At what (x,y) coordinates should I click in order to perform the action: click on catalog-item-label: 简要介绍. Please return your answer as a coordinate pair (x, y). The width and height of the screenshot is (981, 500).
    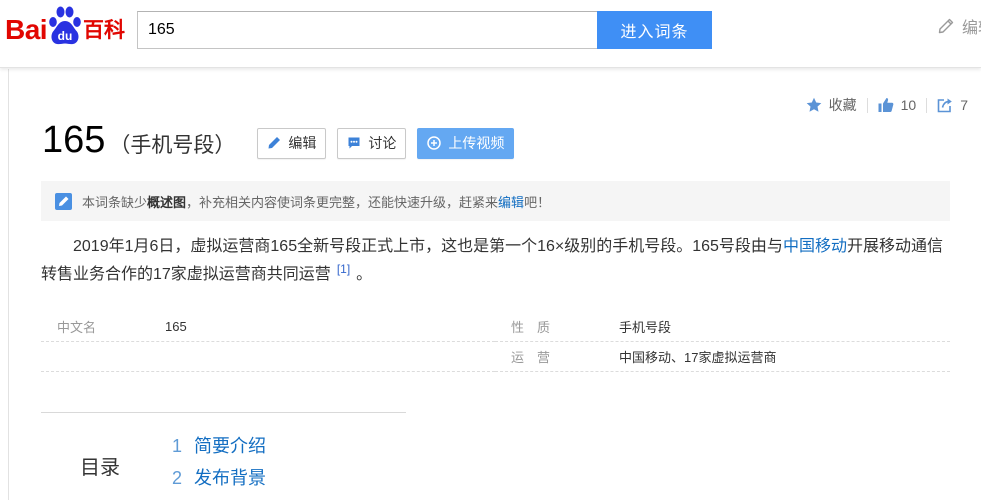
    Looking at the image, I should click on (230, 446).